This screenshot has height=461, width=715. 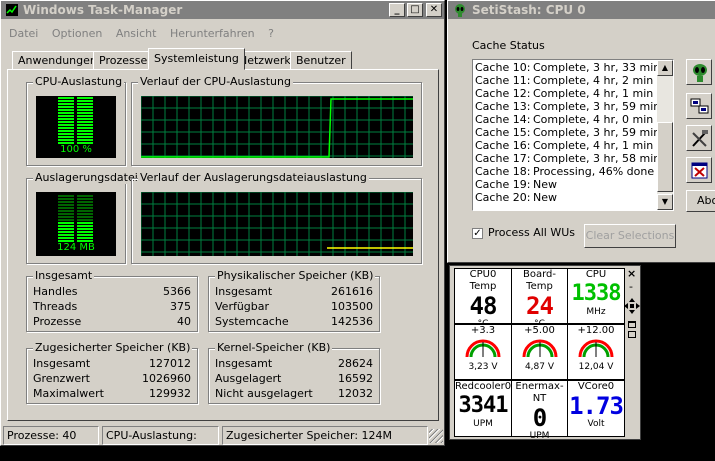 What do you see at coordinates (51, 435) in the screenshot?
I see `status-processes: Prozesse: 40` at bounding box center [51, 435].